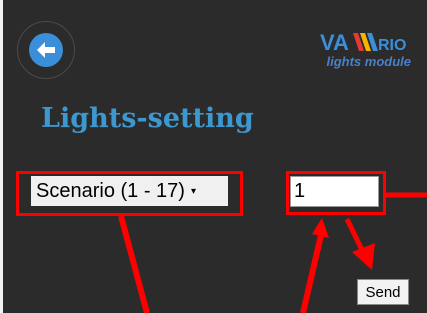  I want to click on annotation-line-input, so click(312, 273).